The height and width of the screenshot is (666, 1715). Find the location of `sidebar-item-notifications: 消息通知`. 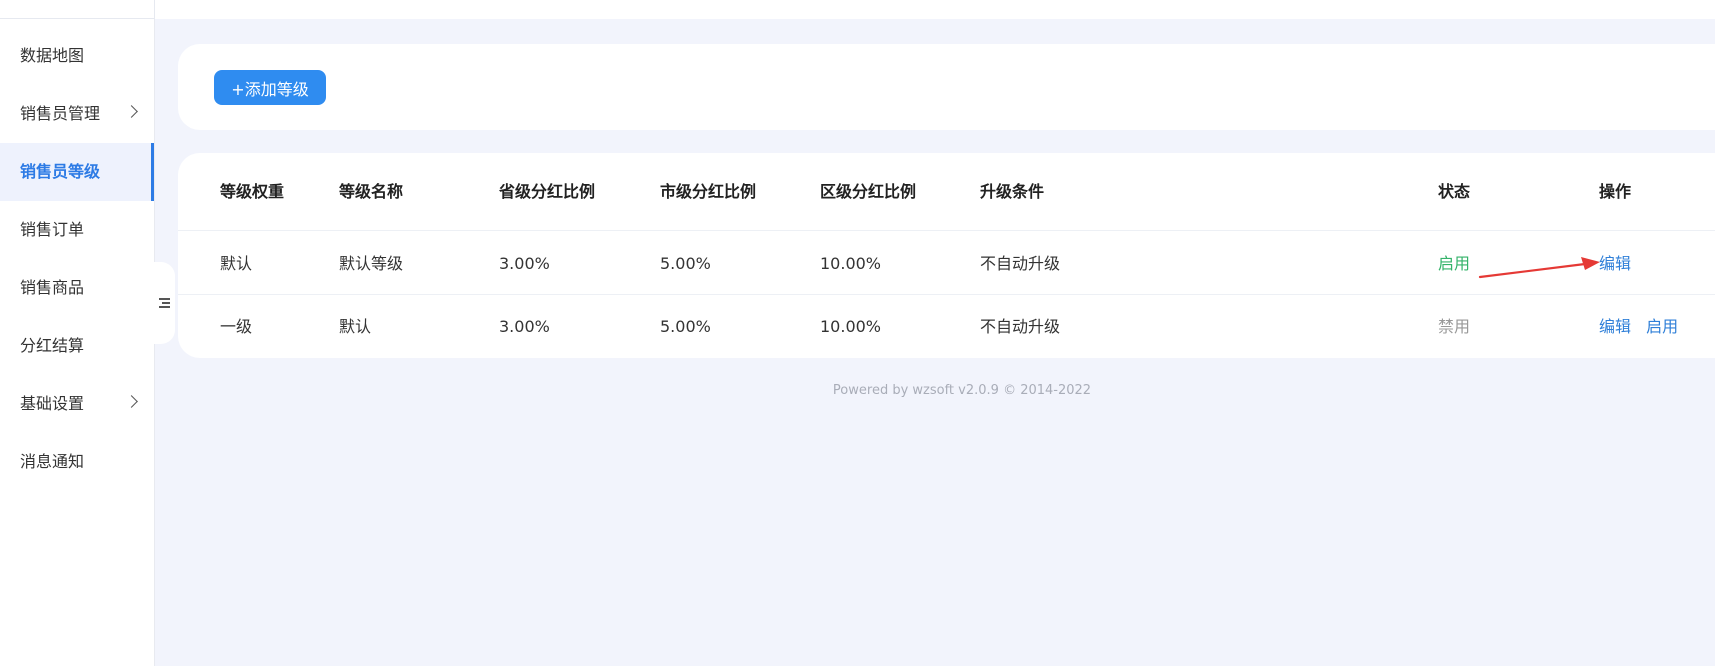

sidebar-item-notifications: 消息通知 is located at coordinates (77, 462).